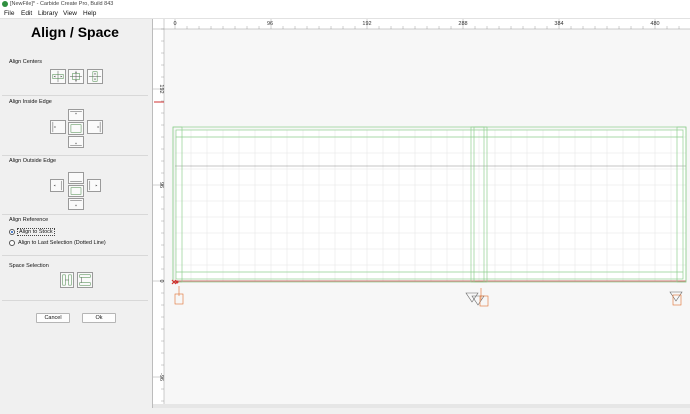  Describe the element at coordinates (161, 185) in the screenshot. I see `ruler-y-label: 96` at that location.